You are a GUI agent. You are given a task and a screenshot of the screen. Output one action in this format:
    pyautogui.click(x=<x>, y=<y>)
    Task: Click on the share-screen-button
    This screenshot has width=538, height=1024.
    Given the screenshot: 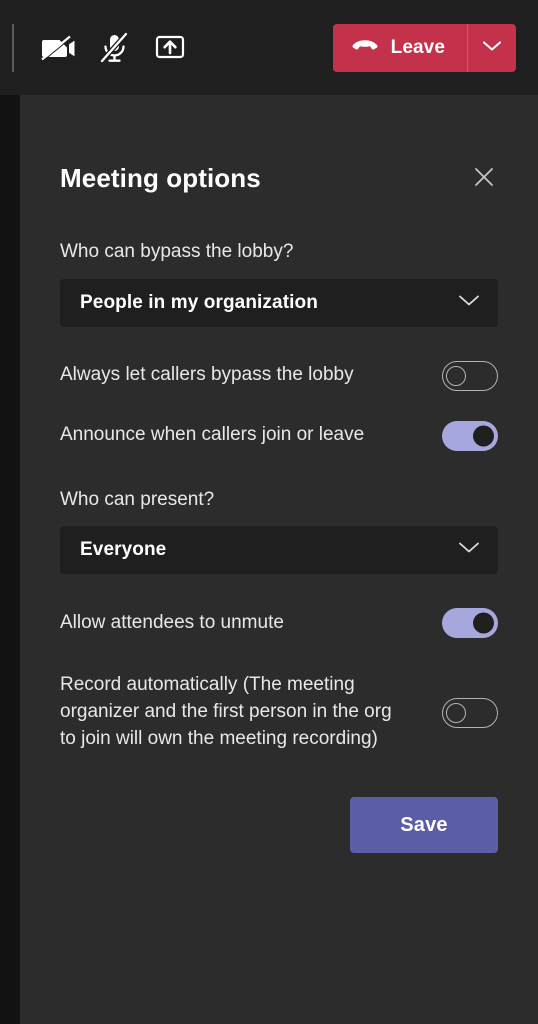 What is the action you would take?
    pyautogui.click(x=170, y=48)
    